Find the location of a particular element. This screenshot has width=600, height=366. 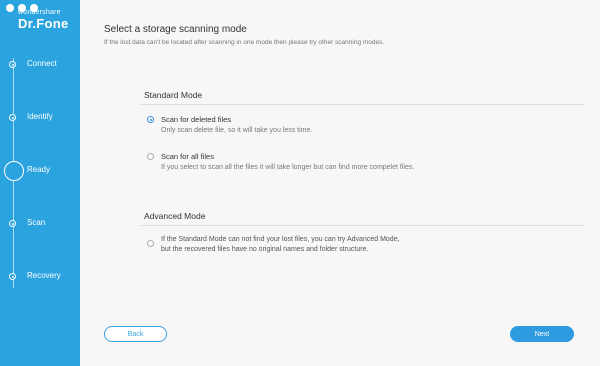

advanced-mode-divider is located at coordinates (363, 225).